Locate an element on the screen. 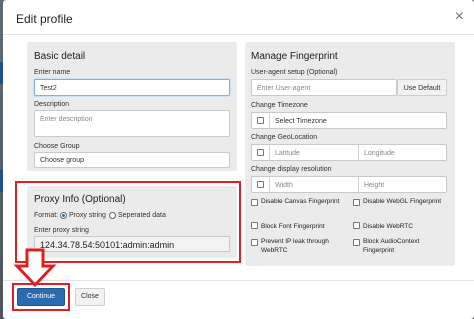  longitude-input: Longitude is located at coordinates (379, 152).